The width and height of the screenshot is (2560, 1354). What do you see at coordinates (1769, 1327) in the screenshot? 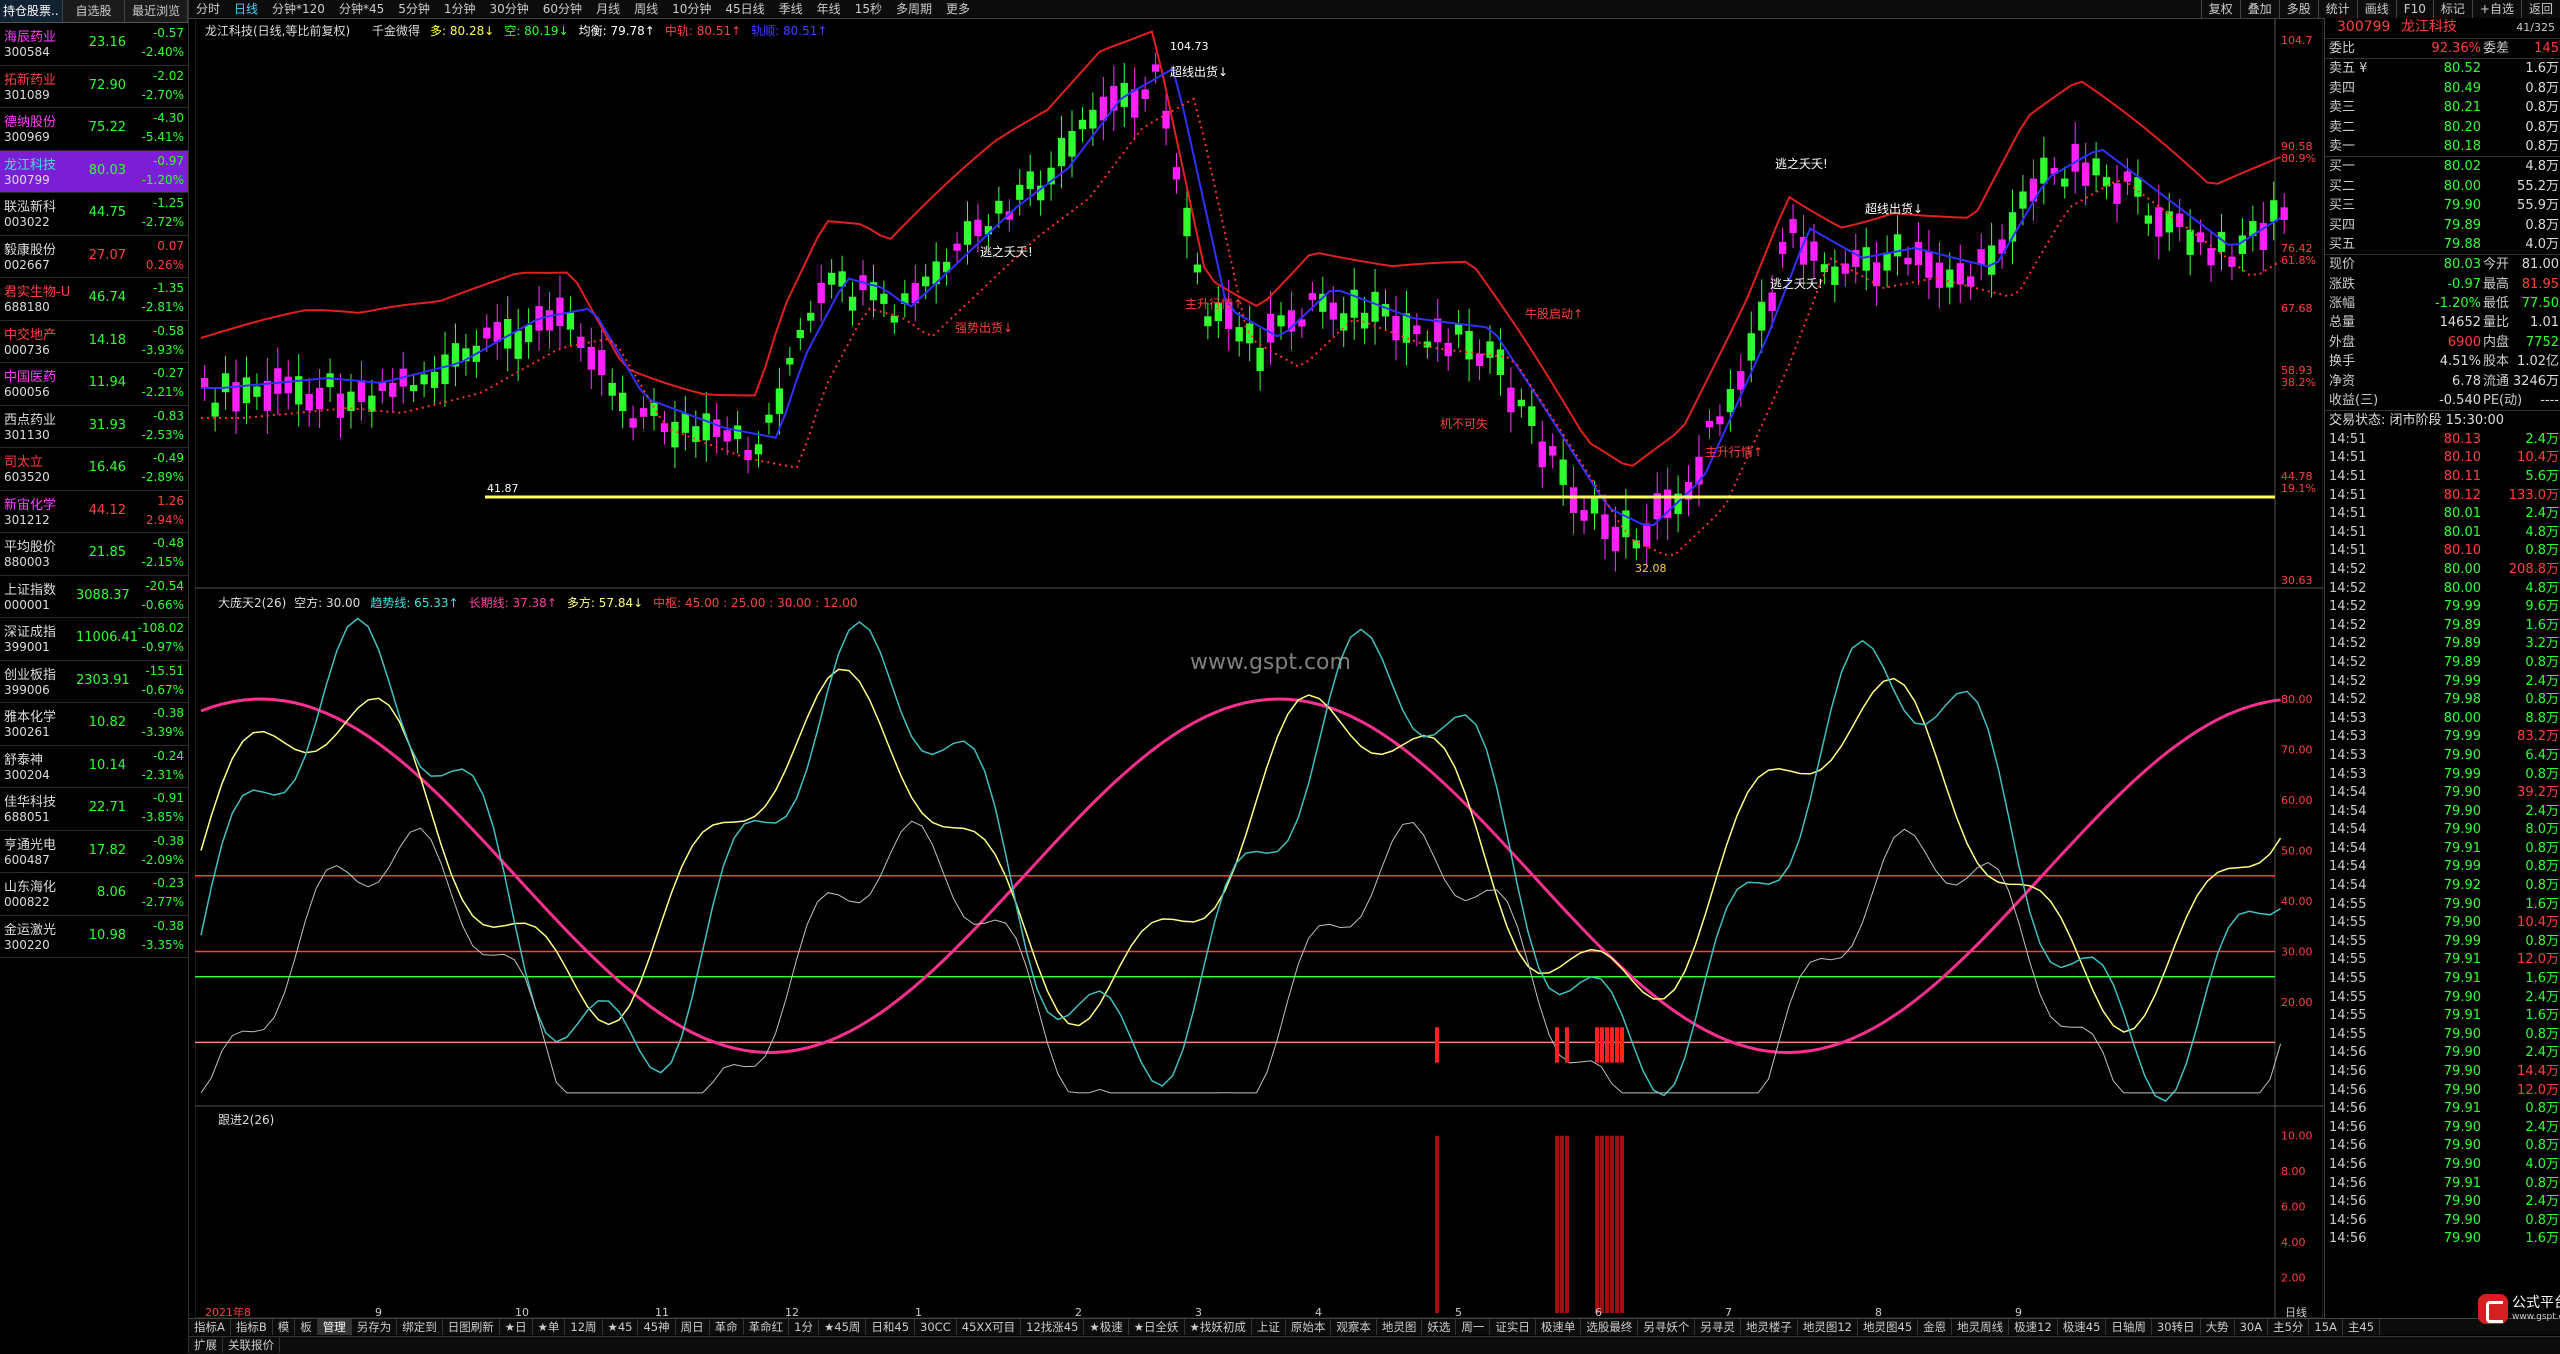
I see `formula-tab: 地灵楼子` at bounding box center [1769, 1327].